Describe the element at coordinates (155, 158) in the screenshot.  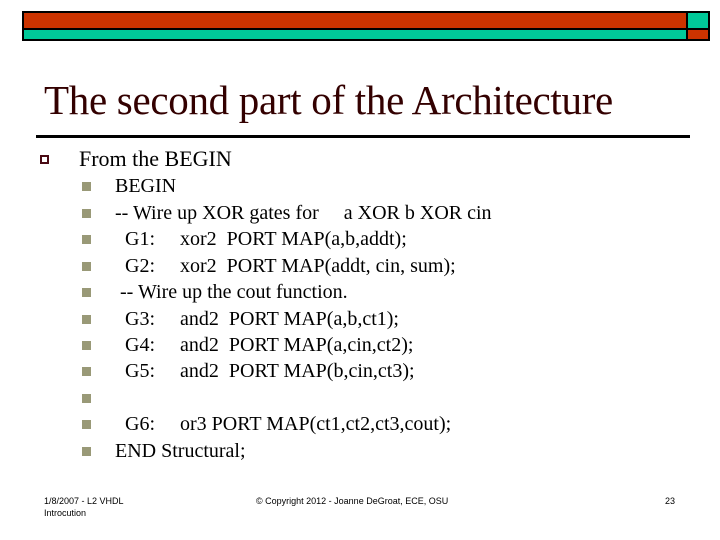
I see `bullet-text: From the BEGIN` at that location.